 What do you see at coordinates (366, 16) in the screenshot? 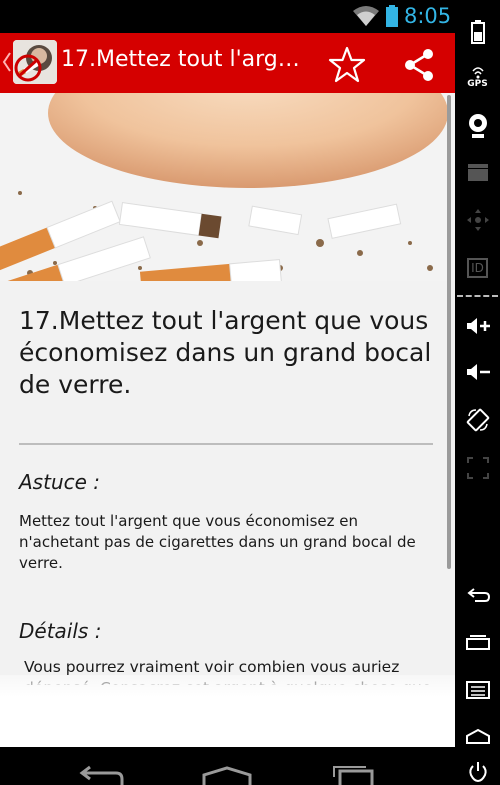
I see `wifi-icon` at bounding box center [366, 16].